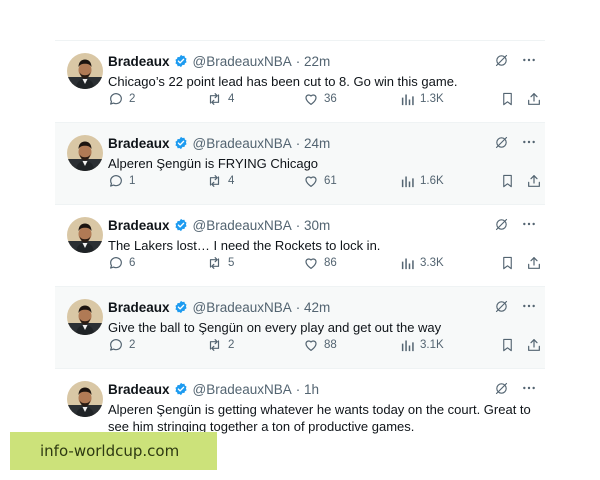  Describe the element at coordinates (313, 225) in the screenshot. I see `timestamp: · 30m` at that location.